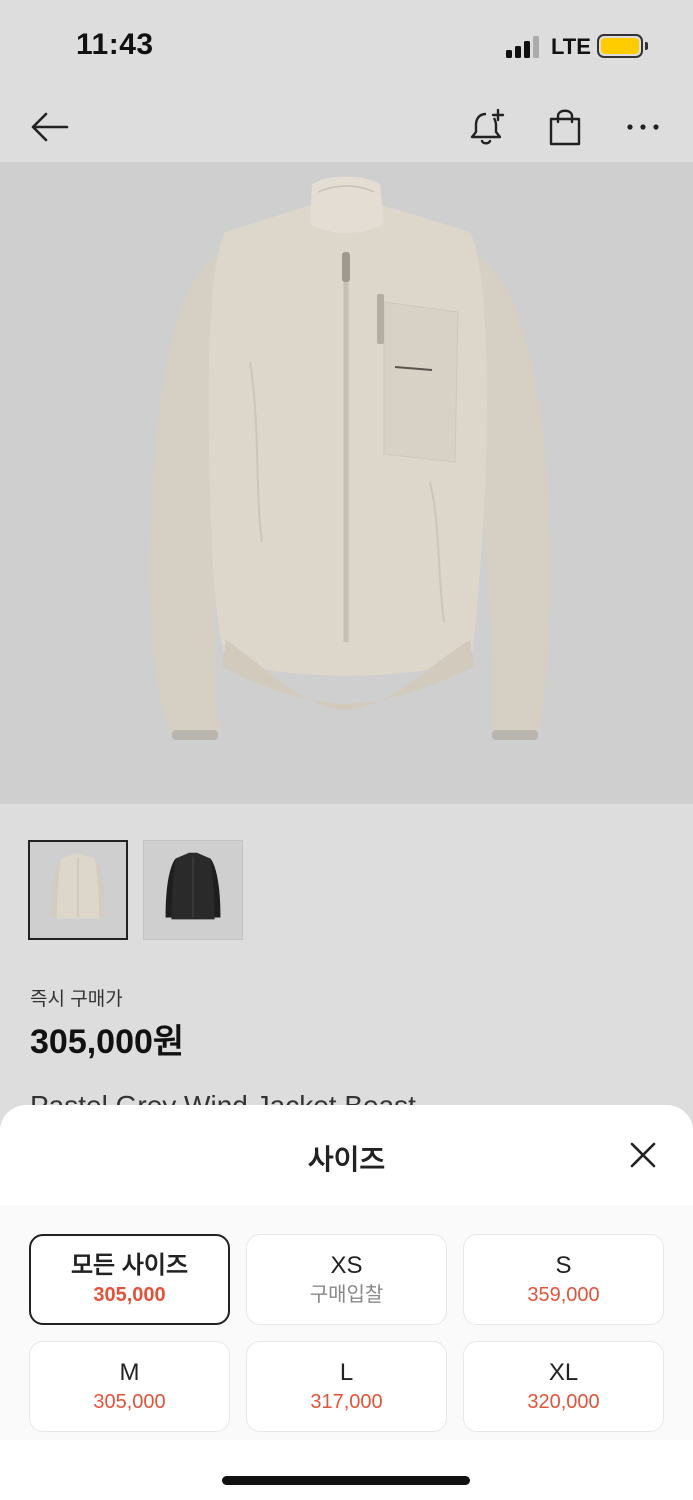 The height and width of the screenshot is (1500, 693). I want to click on bell-plus-icon, so click(487, 126).